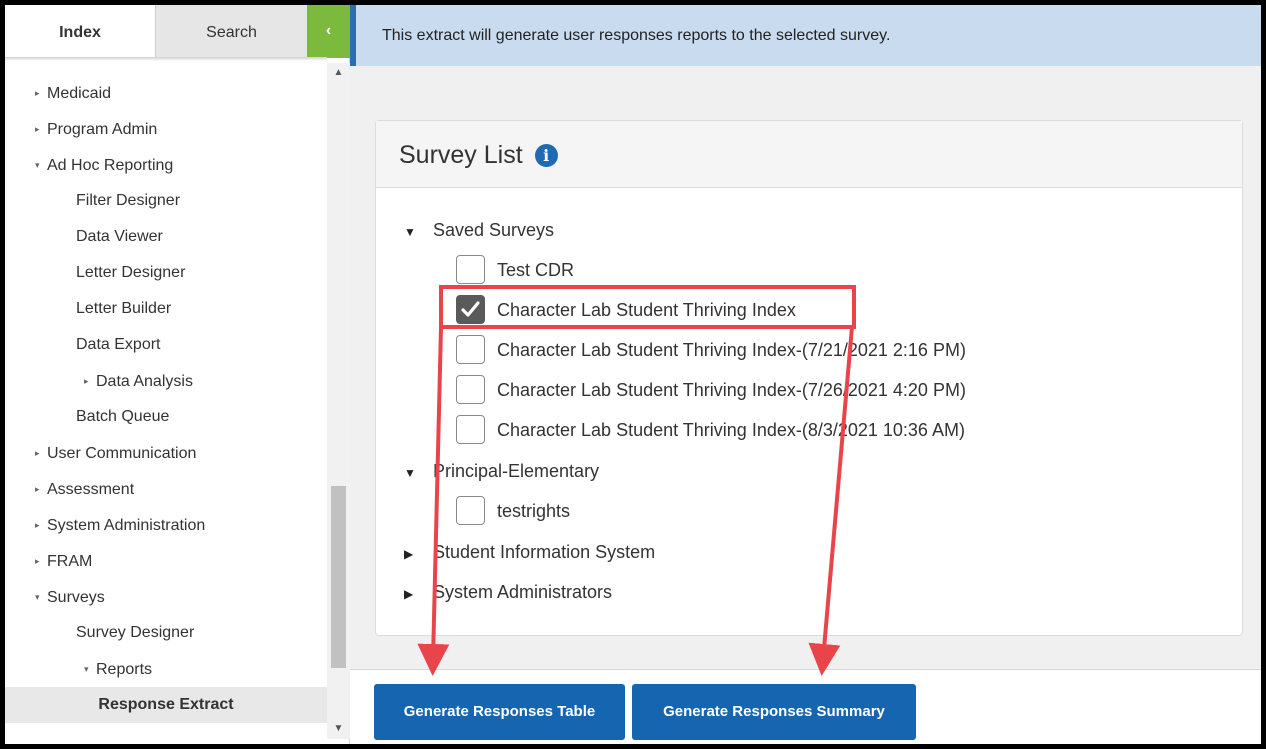  Describe the element at coordinates (126, 525) in the screenshot. I see `sidebar-item-label: System Administration` at that location.